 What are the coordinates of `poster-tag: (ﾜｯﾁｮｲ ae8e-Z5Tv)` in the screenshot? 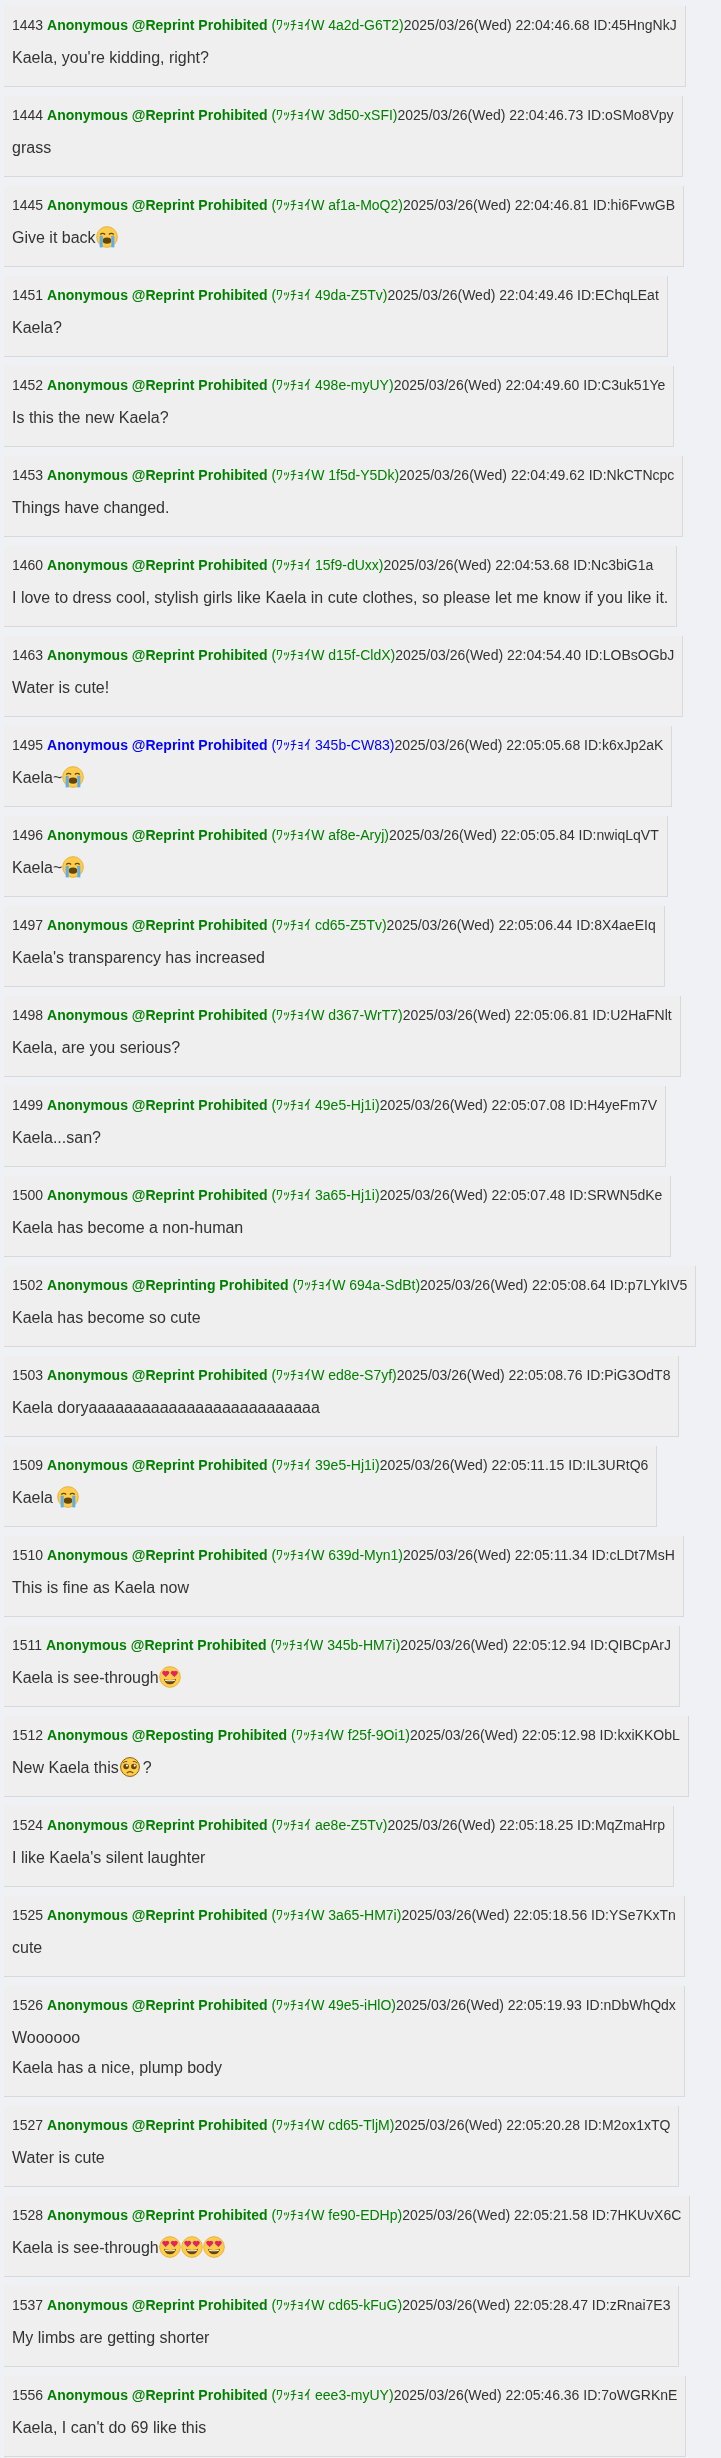 It's located at (329, 1825).